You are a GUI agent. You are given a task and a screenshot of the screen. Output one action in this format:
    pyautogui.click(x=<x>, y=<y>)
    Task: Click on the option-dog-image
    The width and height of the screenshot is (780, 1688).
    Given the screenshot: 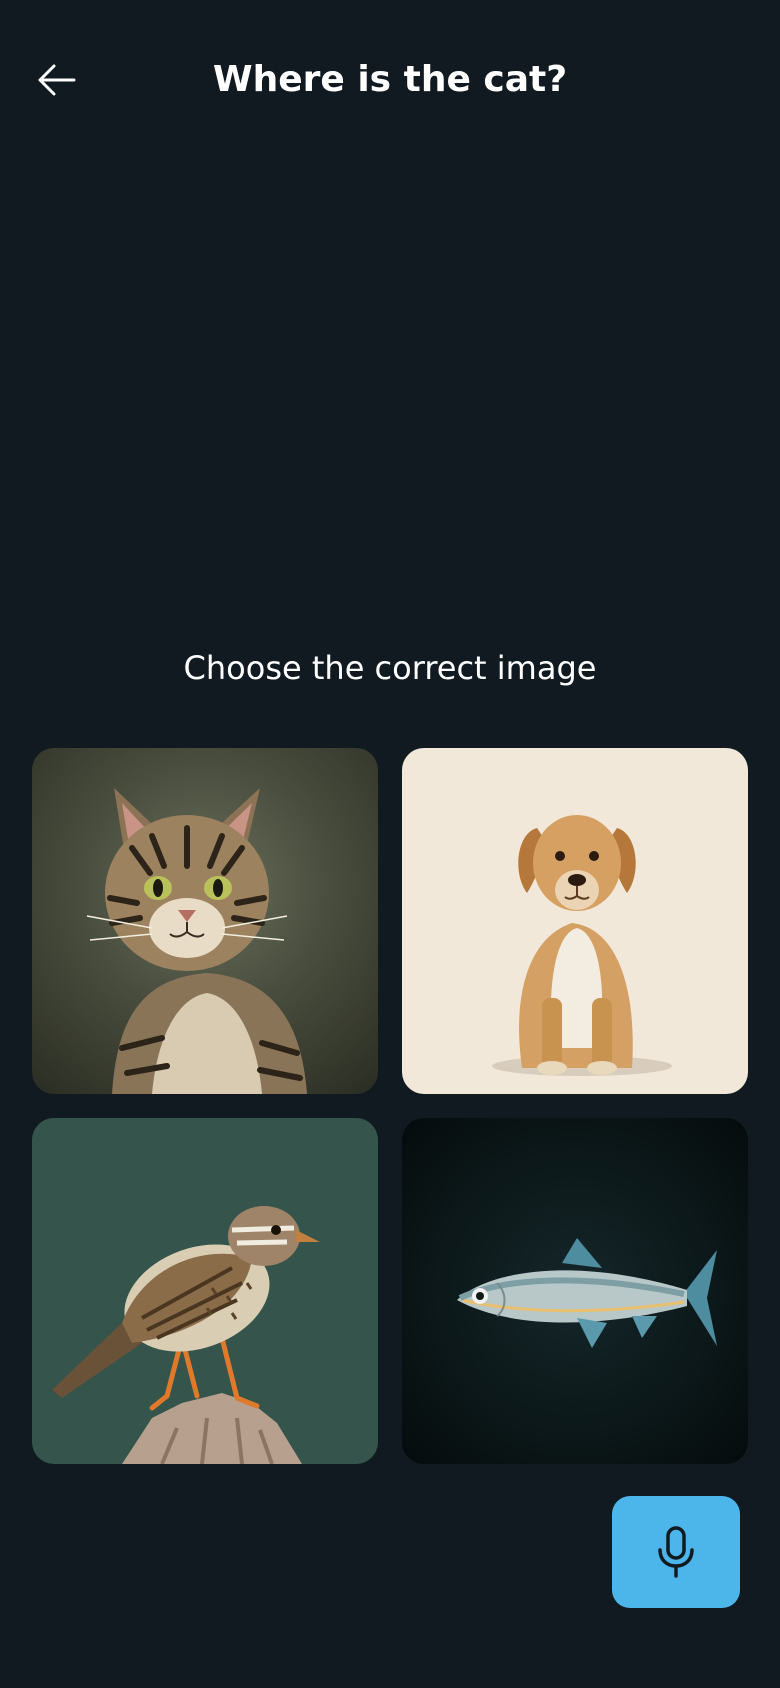 What is the action you would take?
    pyautogui.click(x=575, y=921)
    